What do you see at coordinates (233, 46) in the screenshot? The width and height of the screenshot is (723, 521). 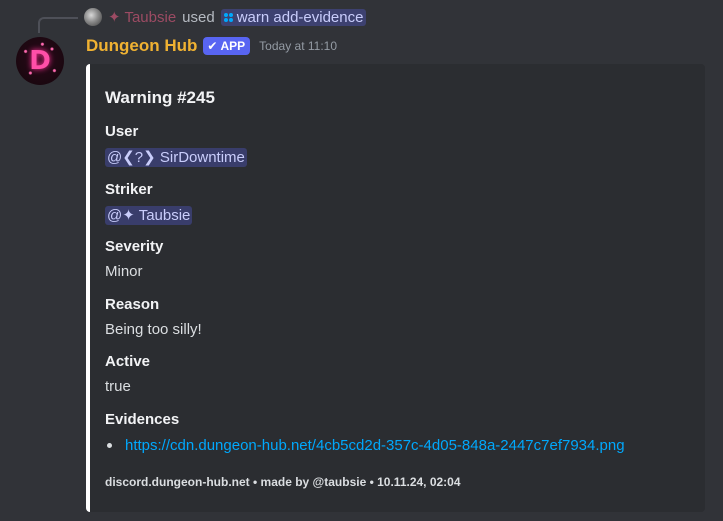 I see `app-badge-label: APP` at bounding box center [233, 46].